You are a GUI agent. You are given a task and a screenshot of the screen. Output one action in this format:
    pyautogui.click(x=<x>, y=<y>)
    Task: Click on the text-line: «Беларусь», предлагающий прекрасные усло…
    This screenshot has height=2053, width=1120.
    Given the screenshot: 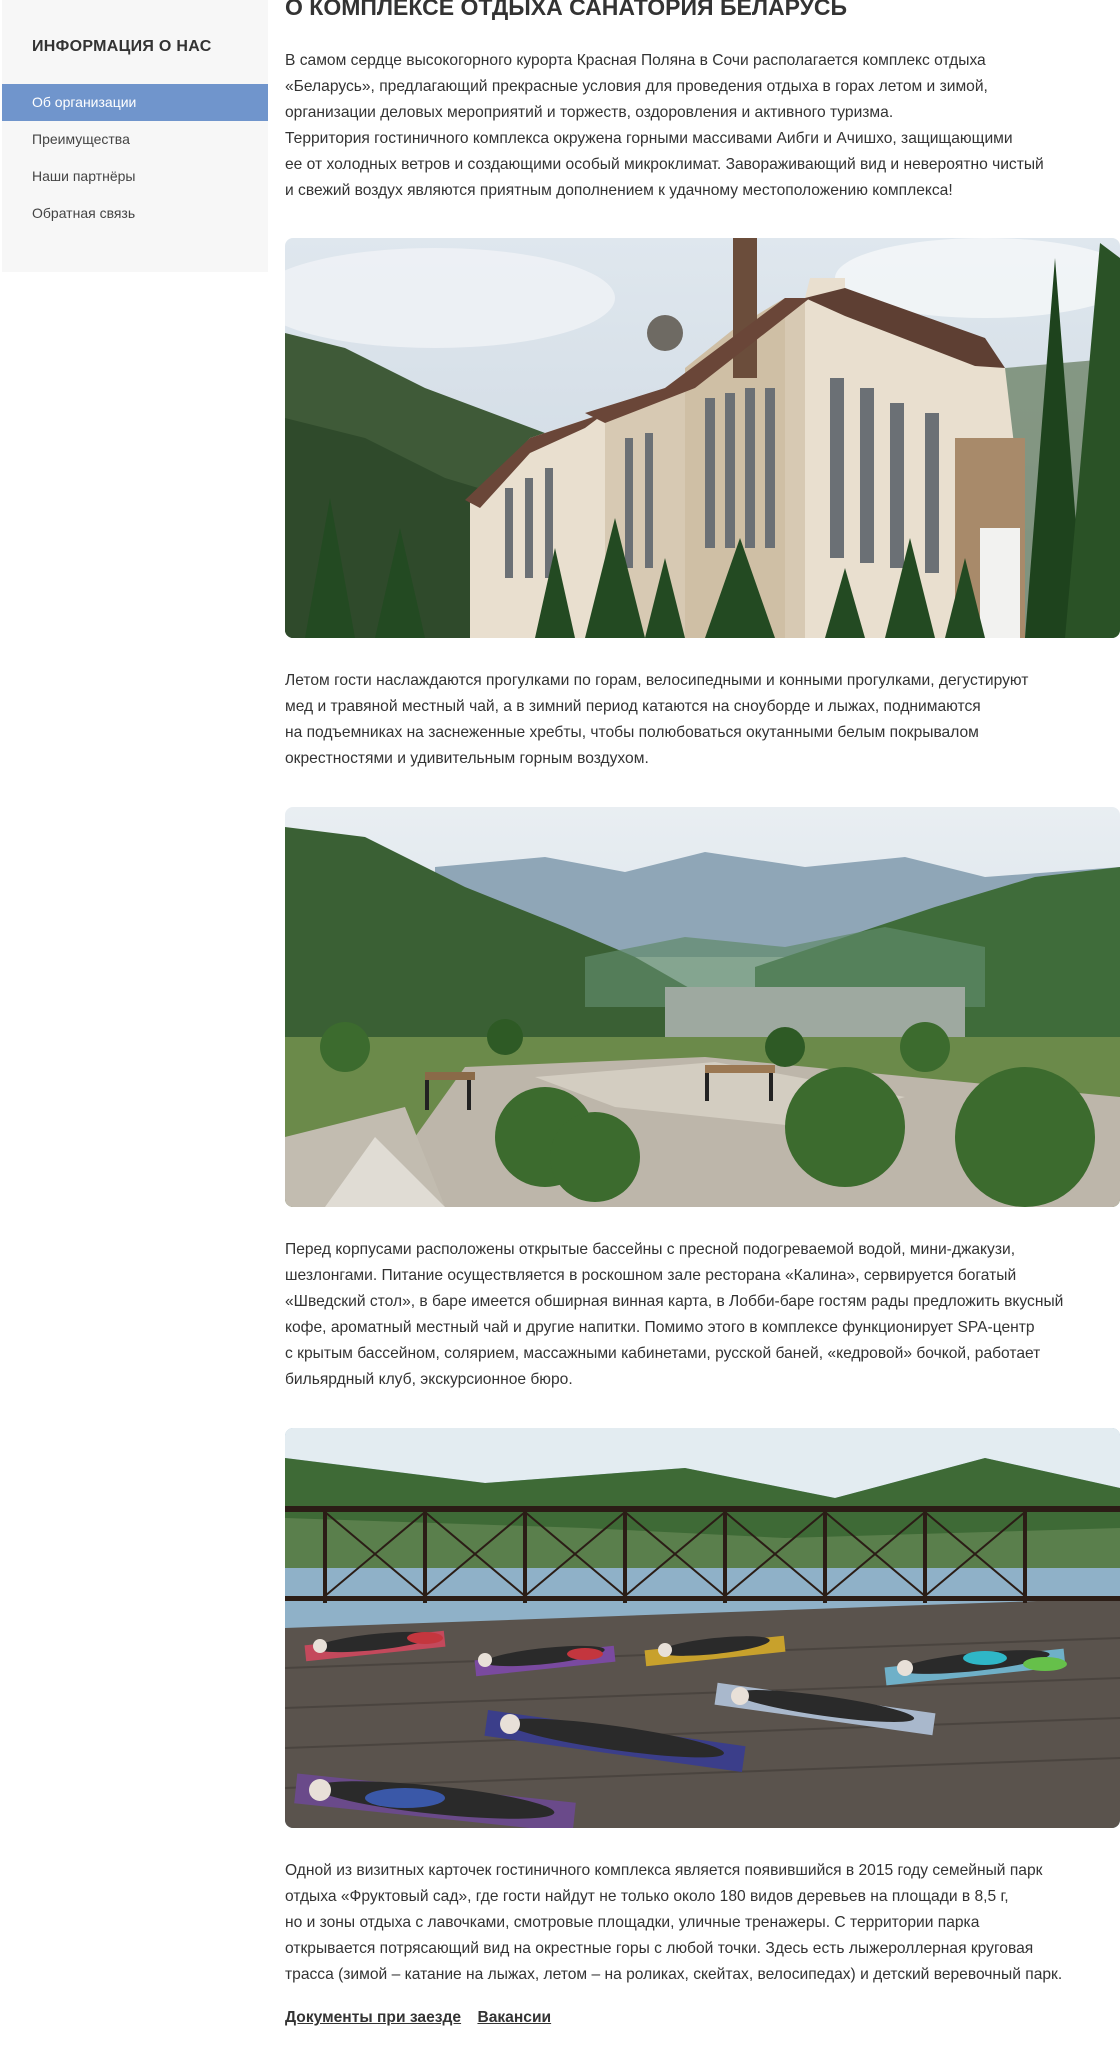 What is the action you would take?
    pyautogui.click(x=636, y=86)
    